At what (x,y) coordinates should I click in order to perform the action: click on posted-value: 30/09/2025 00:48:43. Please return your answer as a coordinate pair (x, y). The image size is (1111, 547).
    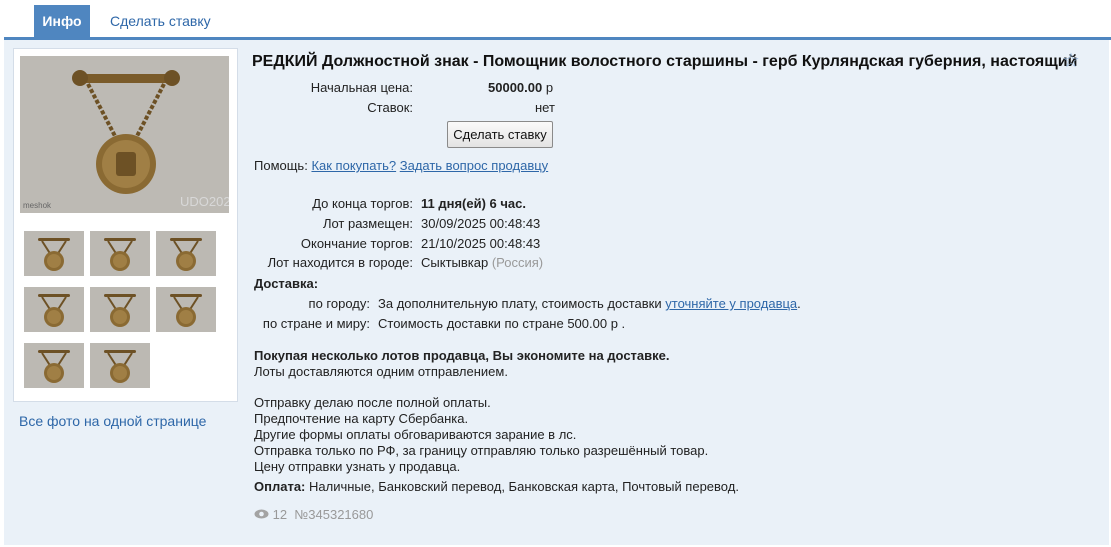
    Looking at the image, I should click on (481, 223).